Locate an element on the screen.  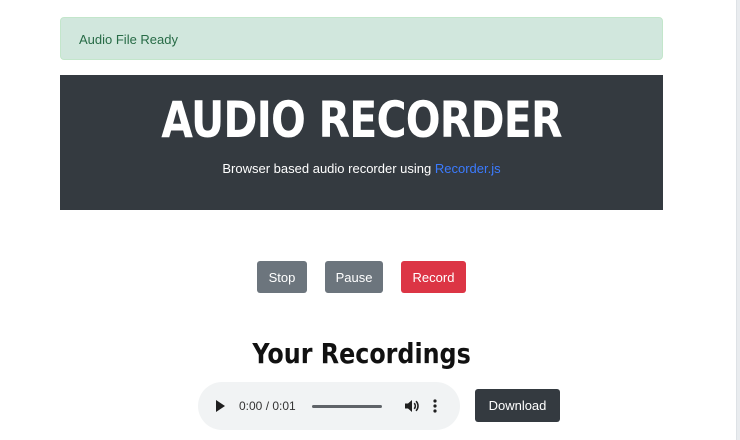
volume-icon is located at coordinates (412, 406).